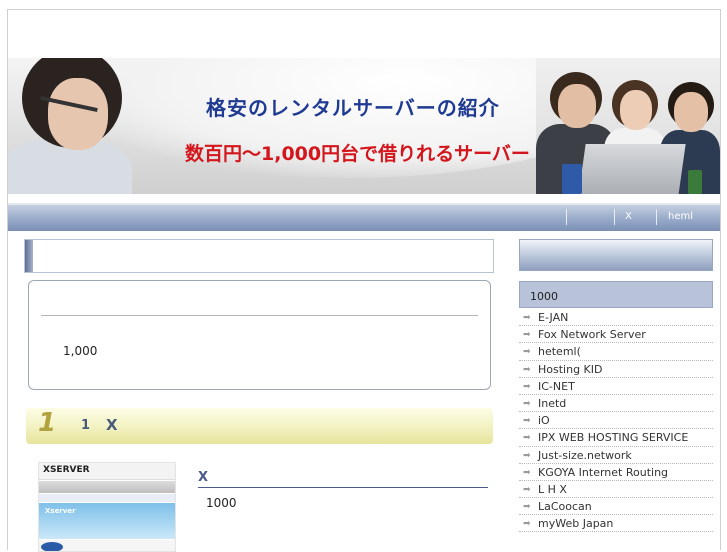  Describe the element at coordinates (259, 256) in the screenshot. I see `main-heading-box` at that location.